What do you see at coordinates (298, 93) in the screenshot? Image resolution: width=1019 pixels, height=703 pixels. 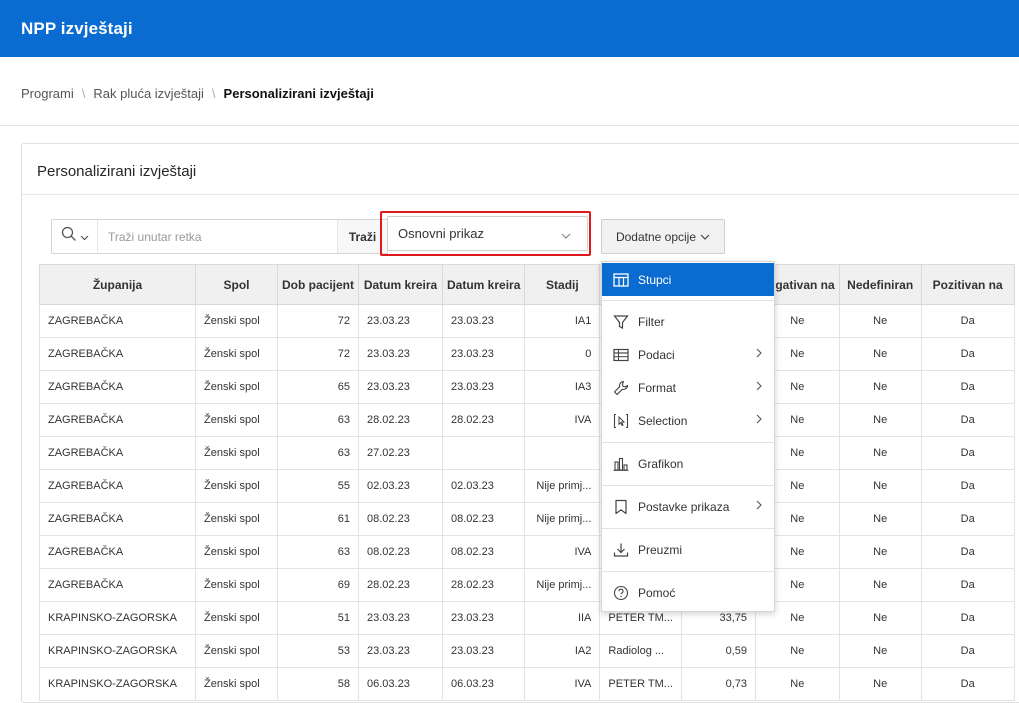 I see `breadcrumb-current: Personalizirani izvještaji` at bounding box center [298, 93].